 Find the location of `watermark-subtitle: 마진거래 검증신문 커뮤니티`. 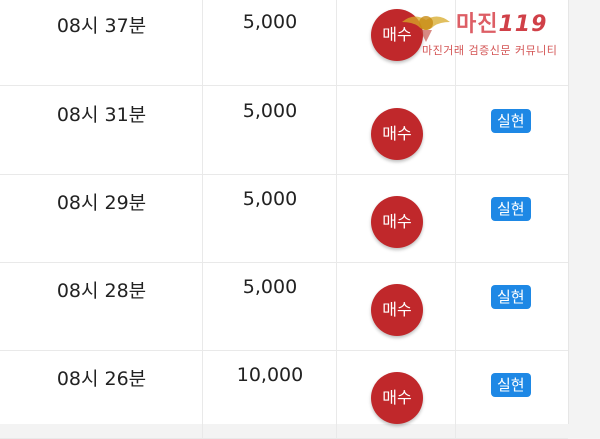

watermark-subtitle: 마진거래 검증신문 커뮤니티 is located at coordinates (490, 50).